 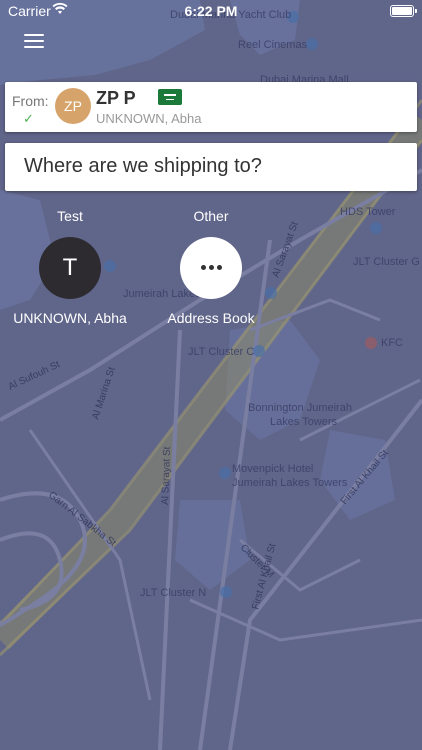 What do you see at coordinates (225, 473) in the screenshot?
I see `poi-hotel-icon` at bounding box center [225, 473].